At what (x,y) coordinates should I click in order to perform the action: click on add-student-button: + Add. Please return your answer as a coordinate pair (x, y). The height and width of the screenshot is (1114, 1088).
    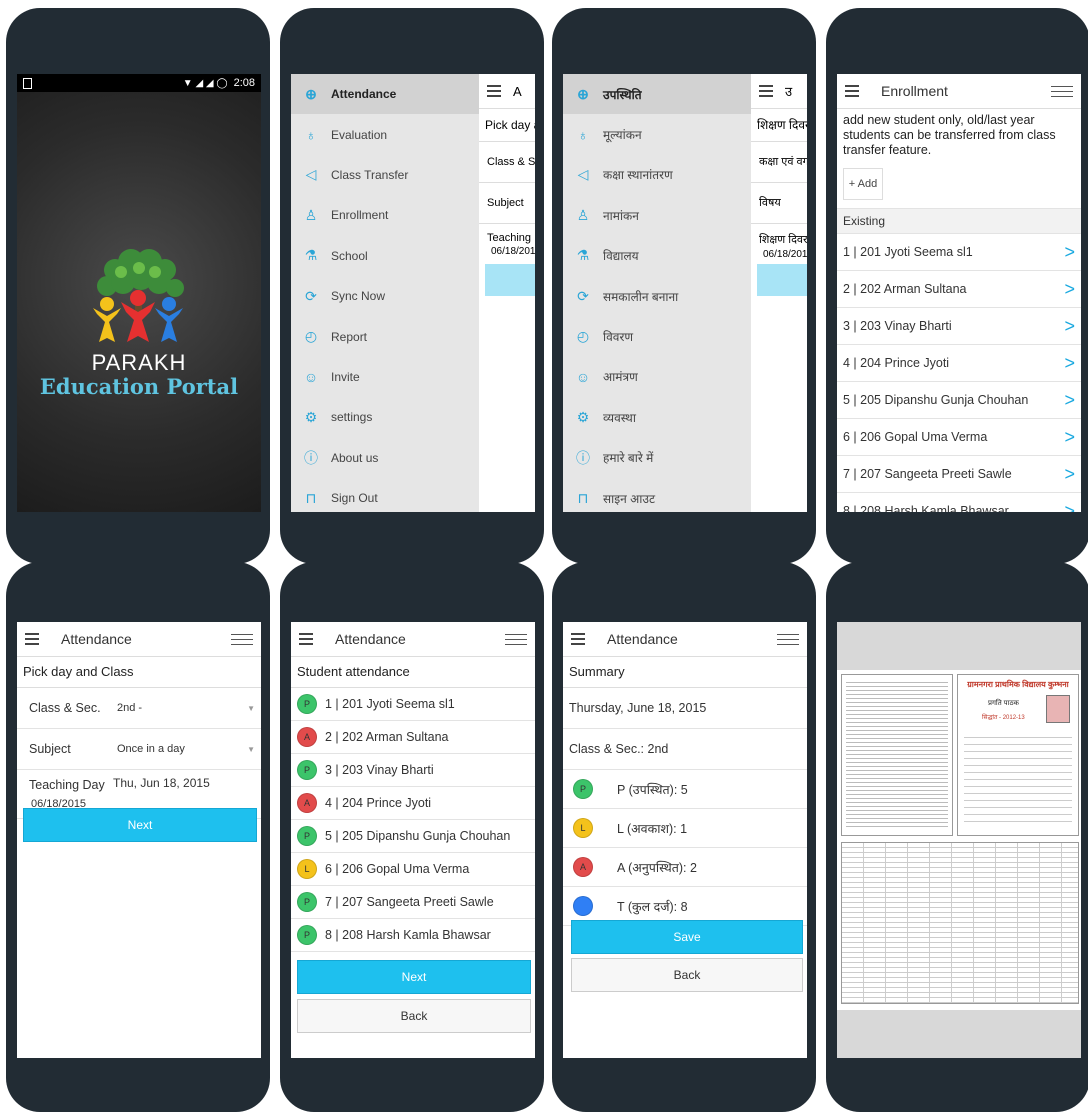
    Looking at the image, I should click on (863, 184).